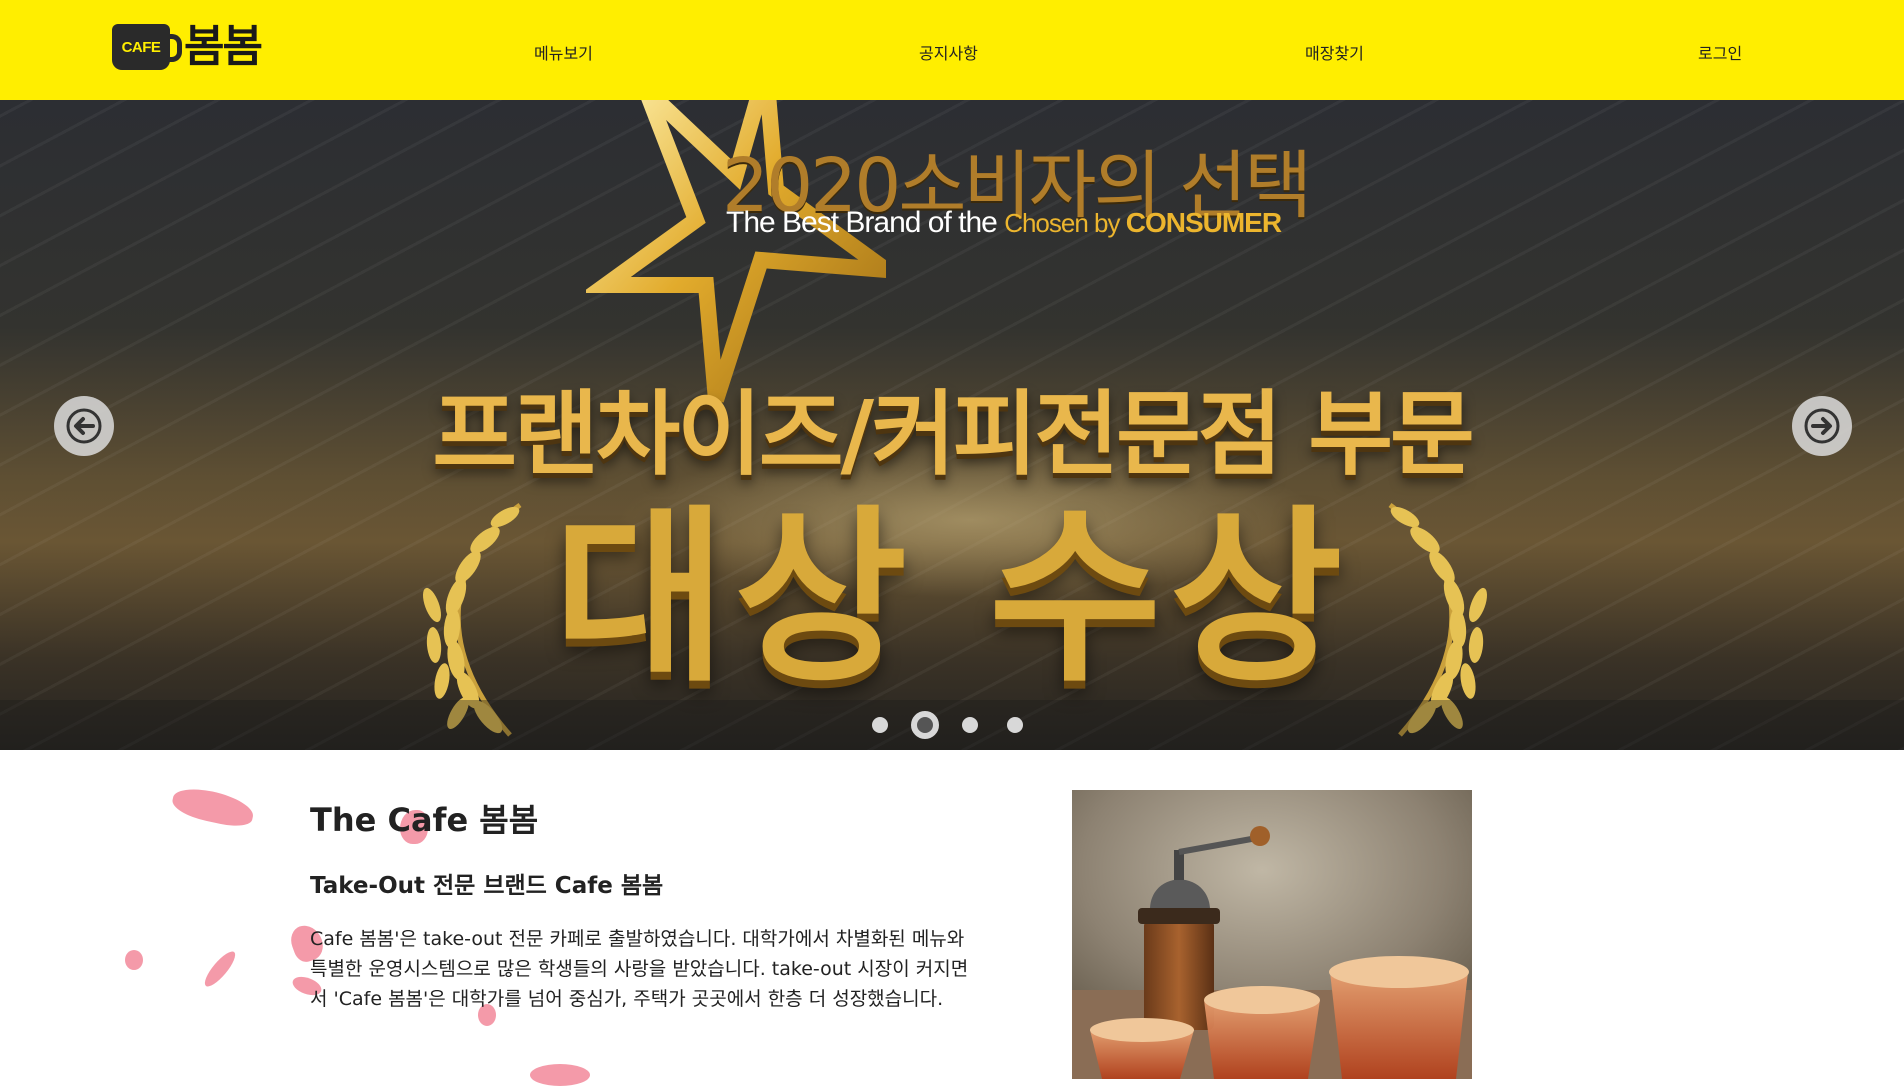 The width and height of the screenshot is (1904, 1086). Describe the element at coordinates (487, 886) in the screenshot. I see `intro-subtitle: Take-Out 전문 브랜드 Cafe 봄봄` at that location.